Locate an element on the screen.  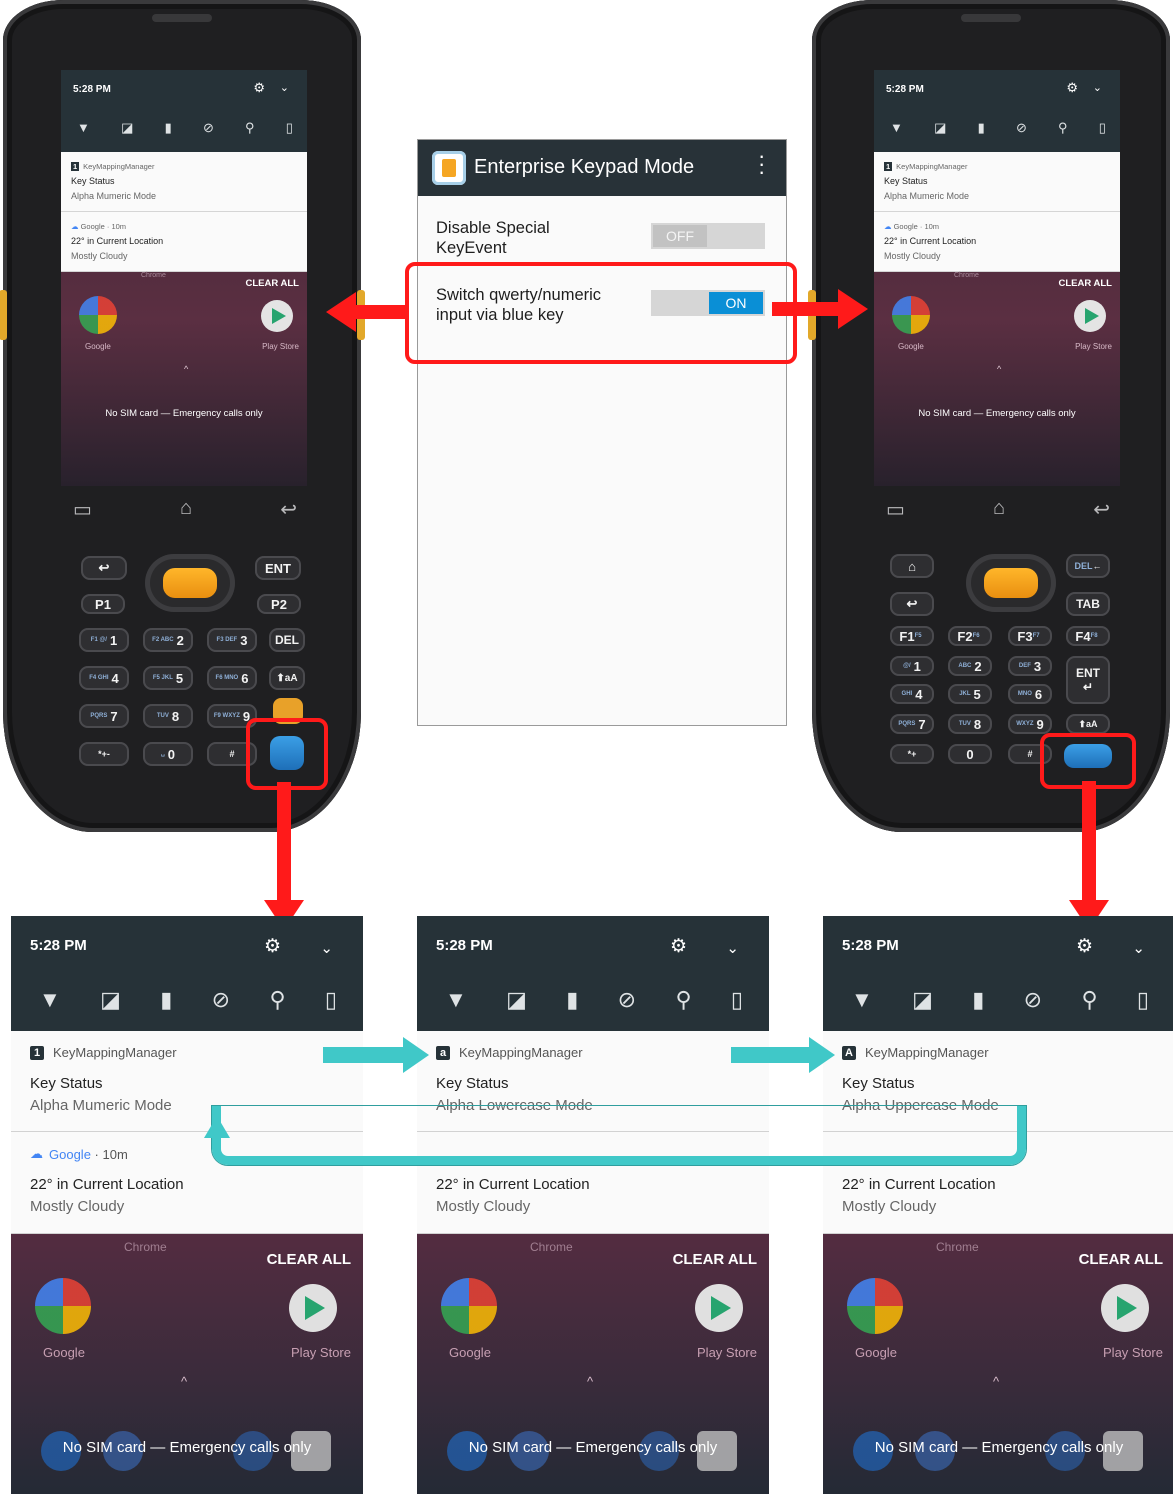
side-scan-button-left is located at coordinates (3, 315).